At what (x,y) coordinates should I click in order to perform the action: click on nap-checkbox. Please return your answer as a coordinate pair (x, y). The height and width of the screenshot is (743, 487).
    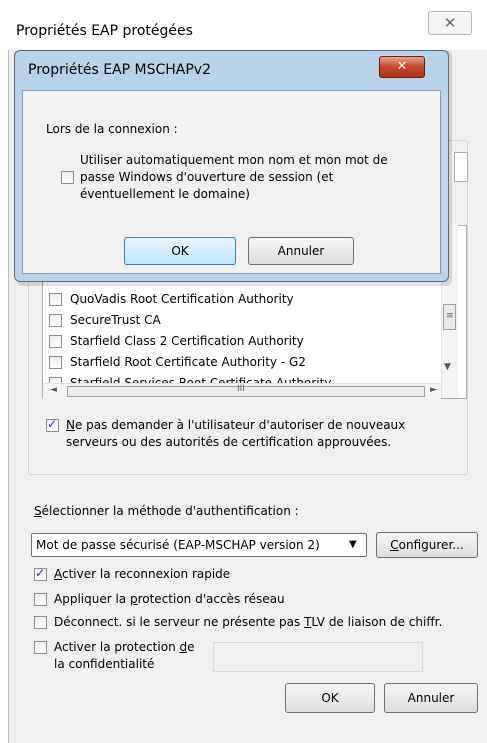
    Looking at the image, I should click on (40, 599).